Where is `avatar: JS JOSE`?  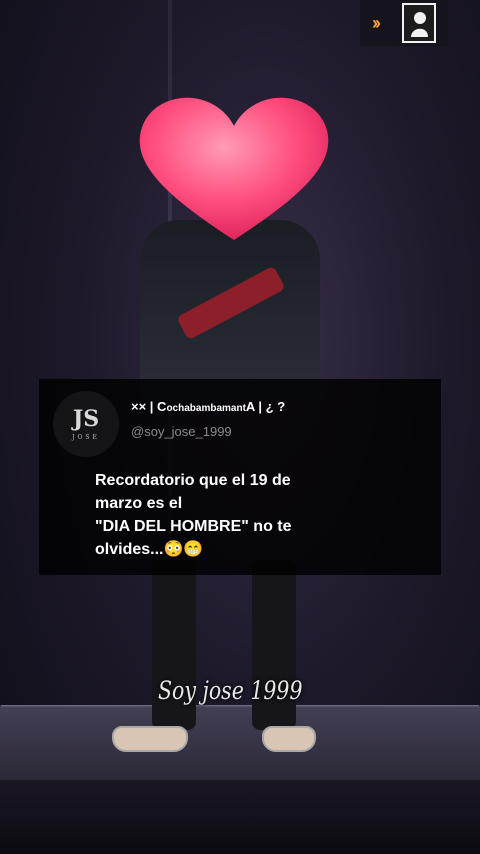
avatar: JS JOSE is located at coordinates (86, 424).